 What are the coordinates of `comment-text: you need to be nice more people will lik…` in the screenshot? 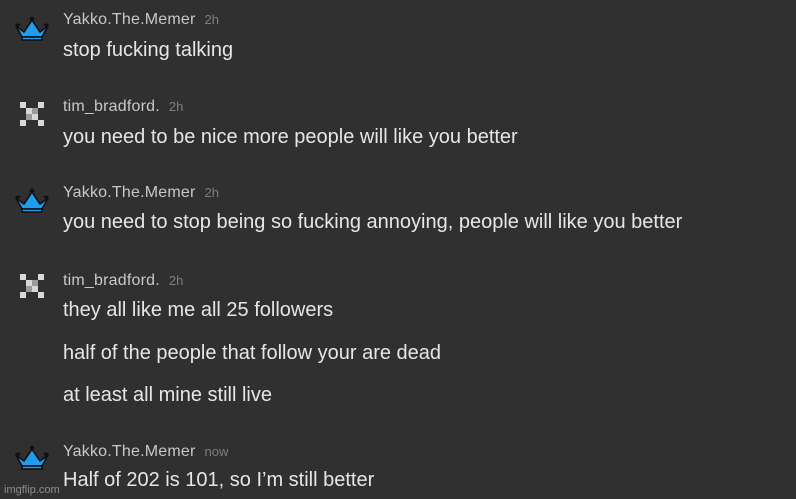 It's located at (290, 137).